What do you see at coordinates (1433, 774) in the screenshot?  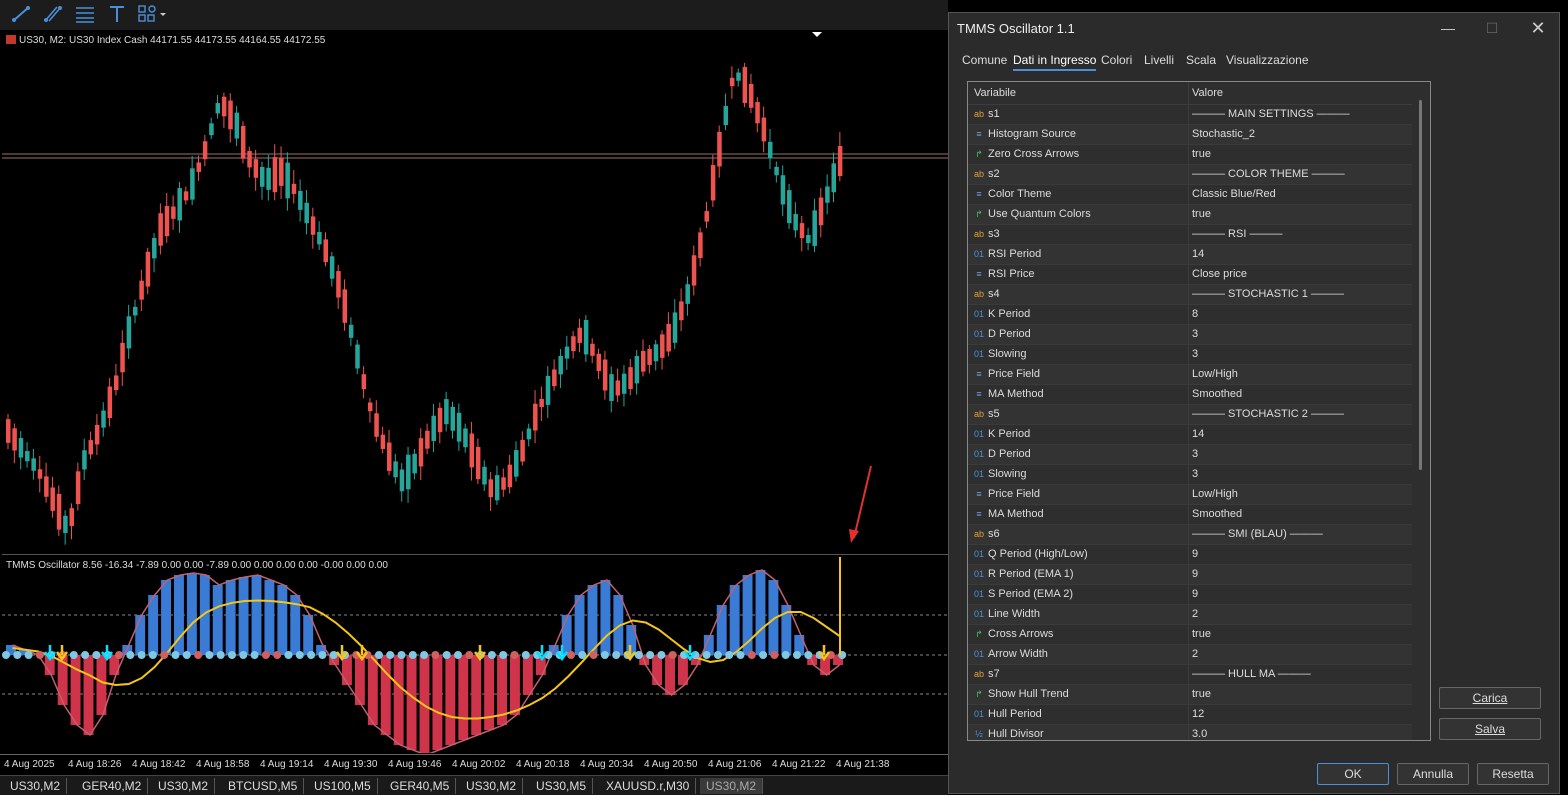 I see `cancel-button: Annulla` at bounding box center [1433, 774].